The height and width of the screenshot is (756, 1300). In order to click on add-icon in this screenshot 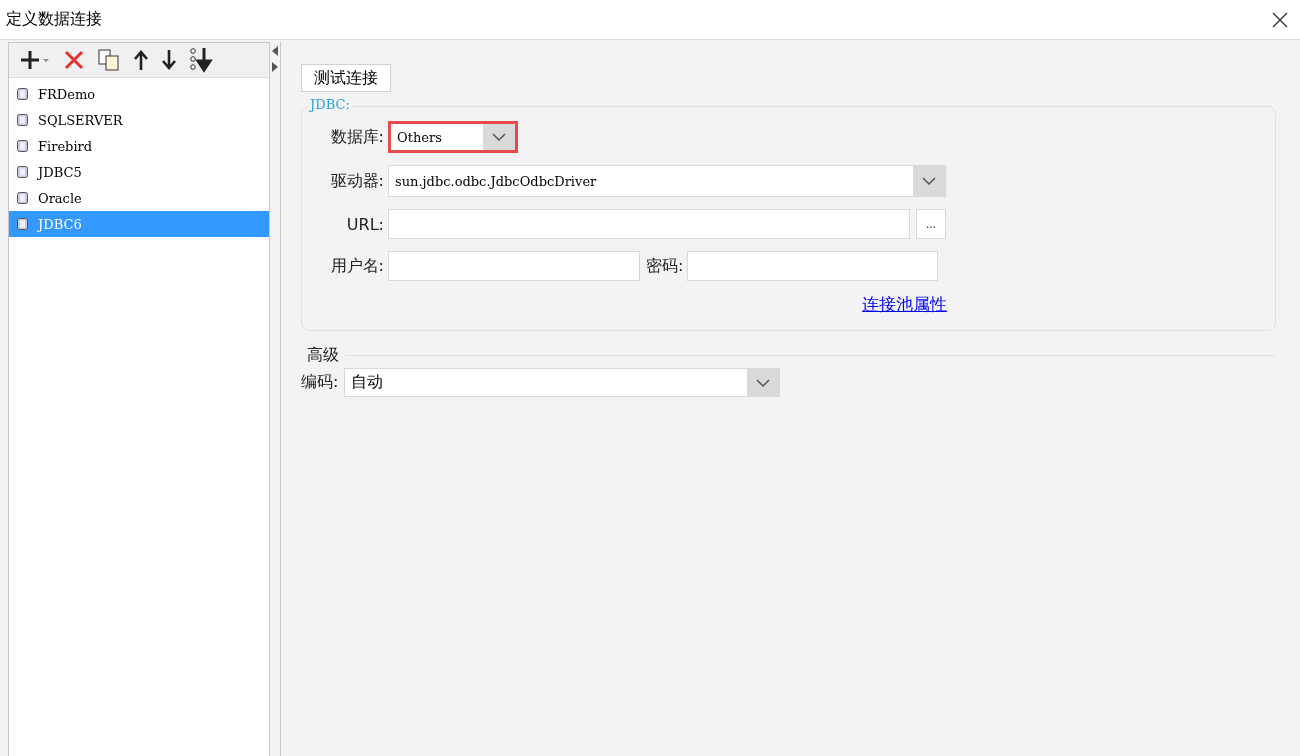, I will do `click(35, 60)`.